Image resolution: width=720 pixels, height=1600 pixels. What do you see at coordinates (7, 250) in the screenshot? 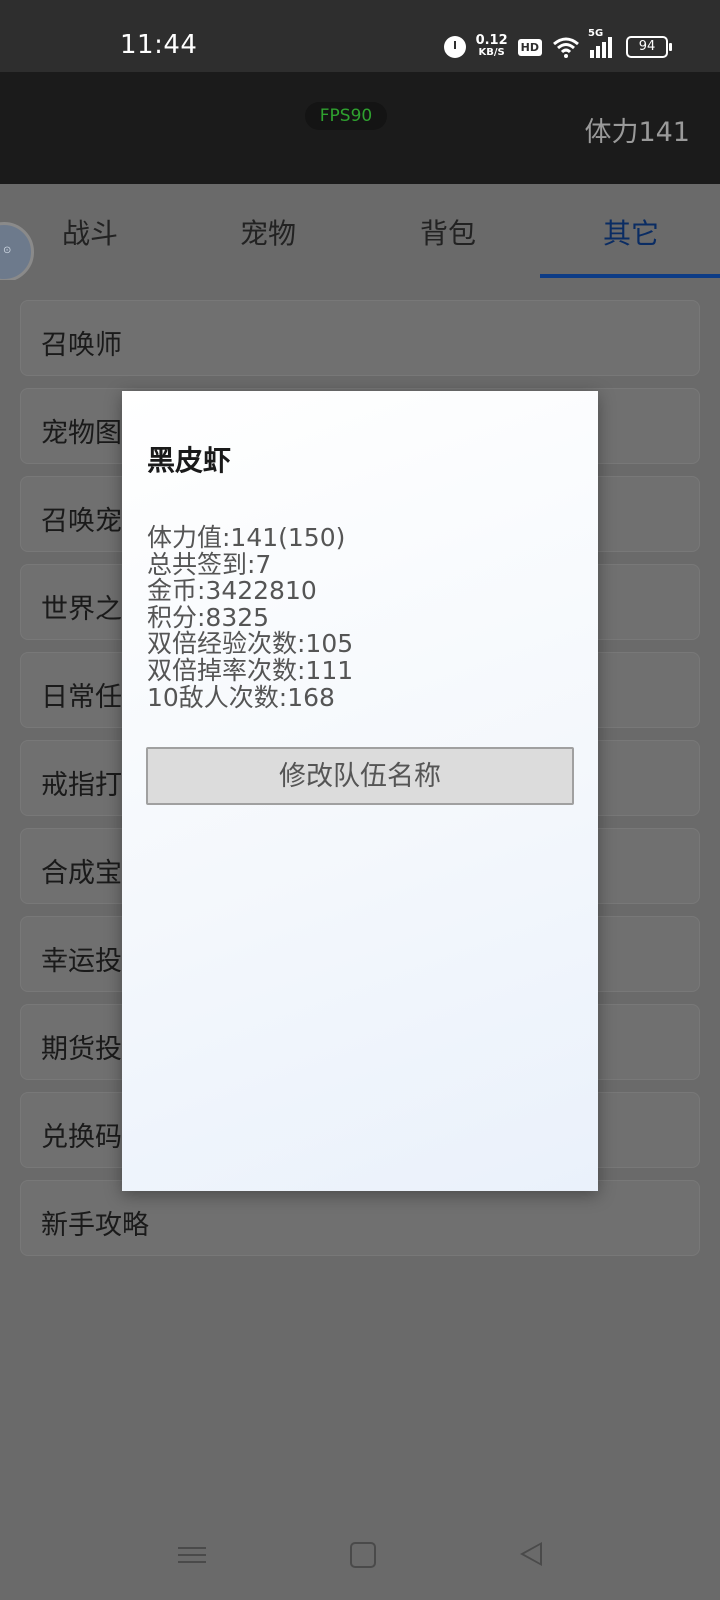
I see `avatar-icon: ⊙` at bounding box center [7, 250].